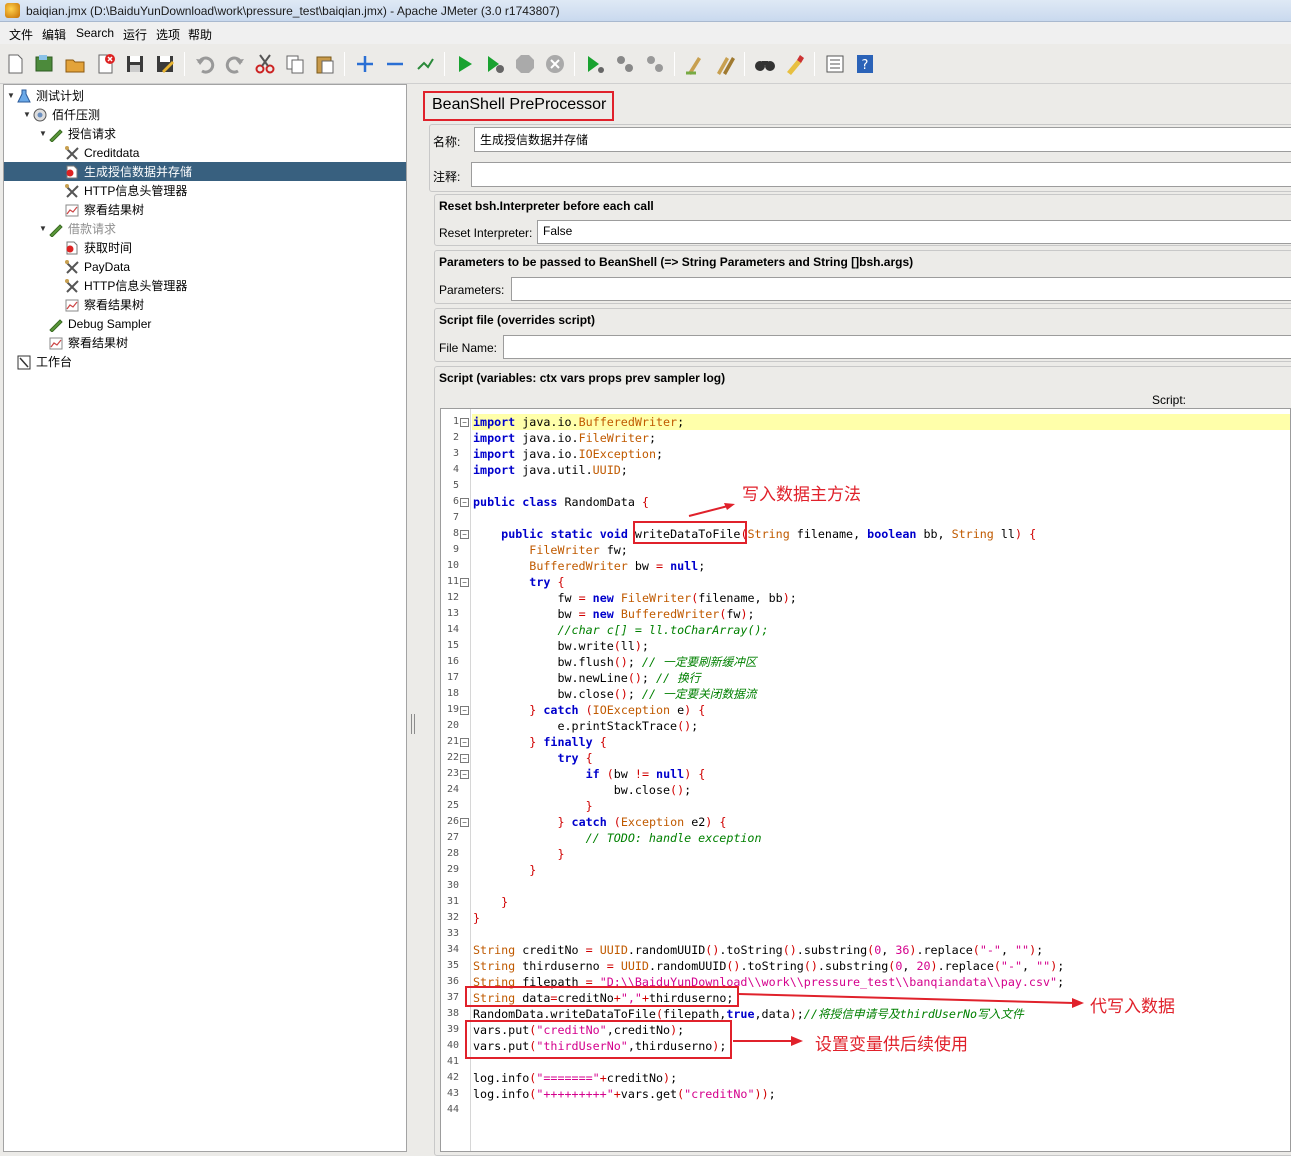 The image size is (1291, 1156). Describe the element at coordinates (325, 64) in the screenshot. I see `paste-icon` at that location.